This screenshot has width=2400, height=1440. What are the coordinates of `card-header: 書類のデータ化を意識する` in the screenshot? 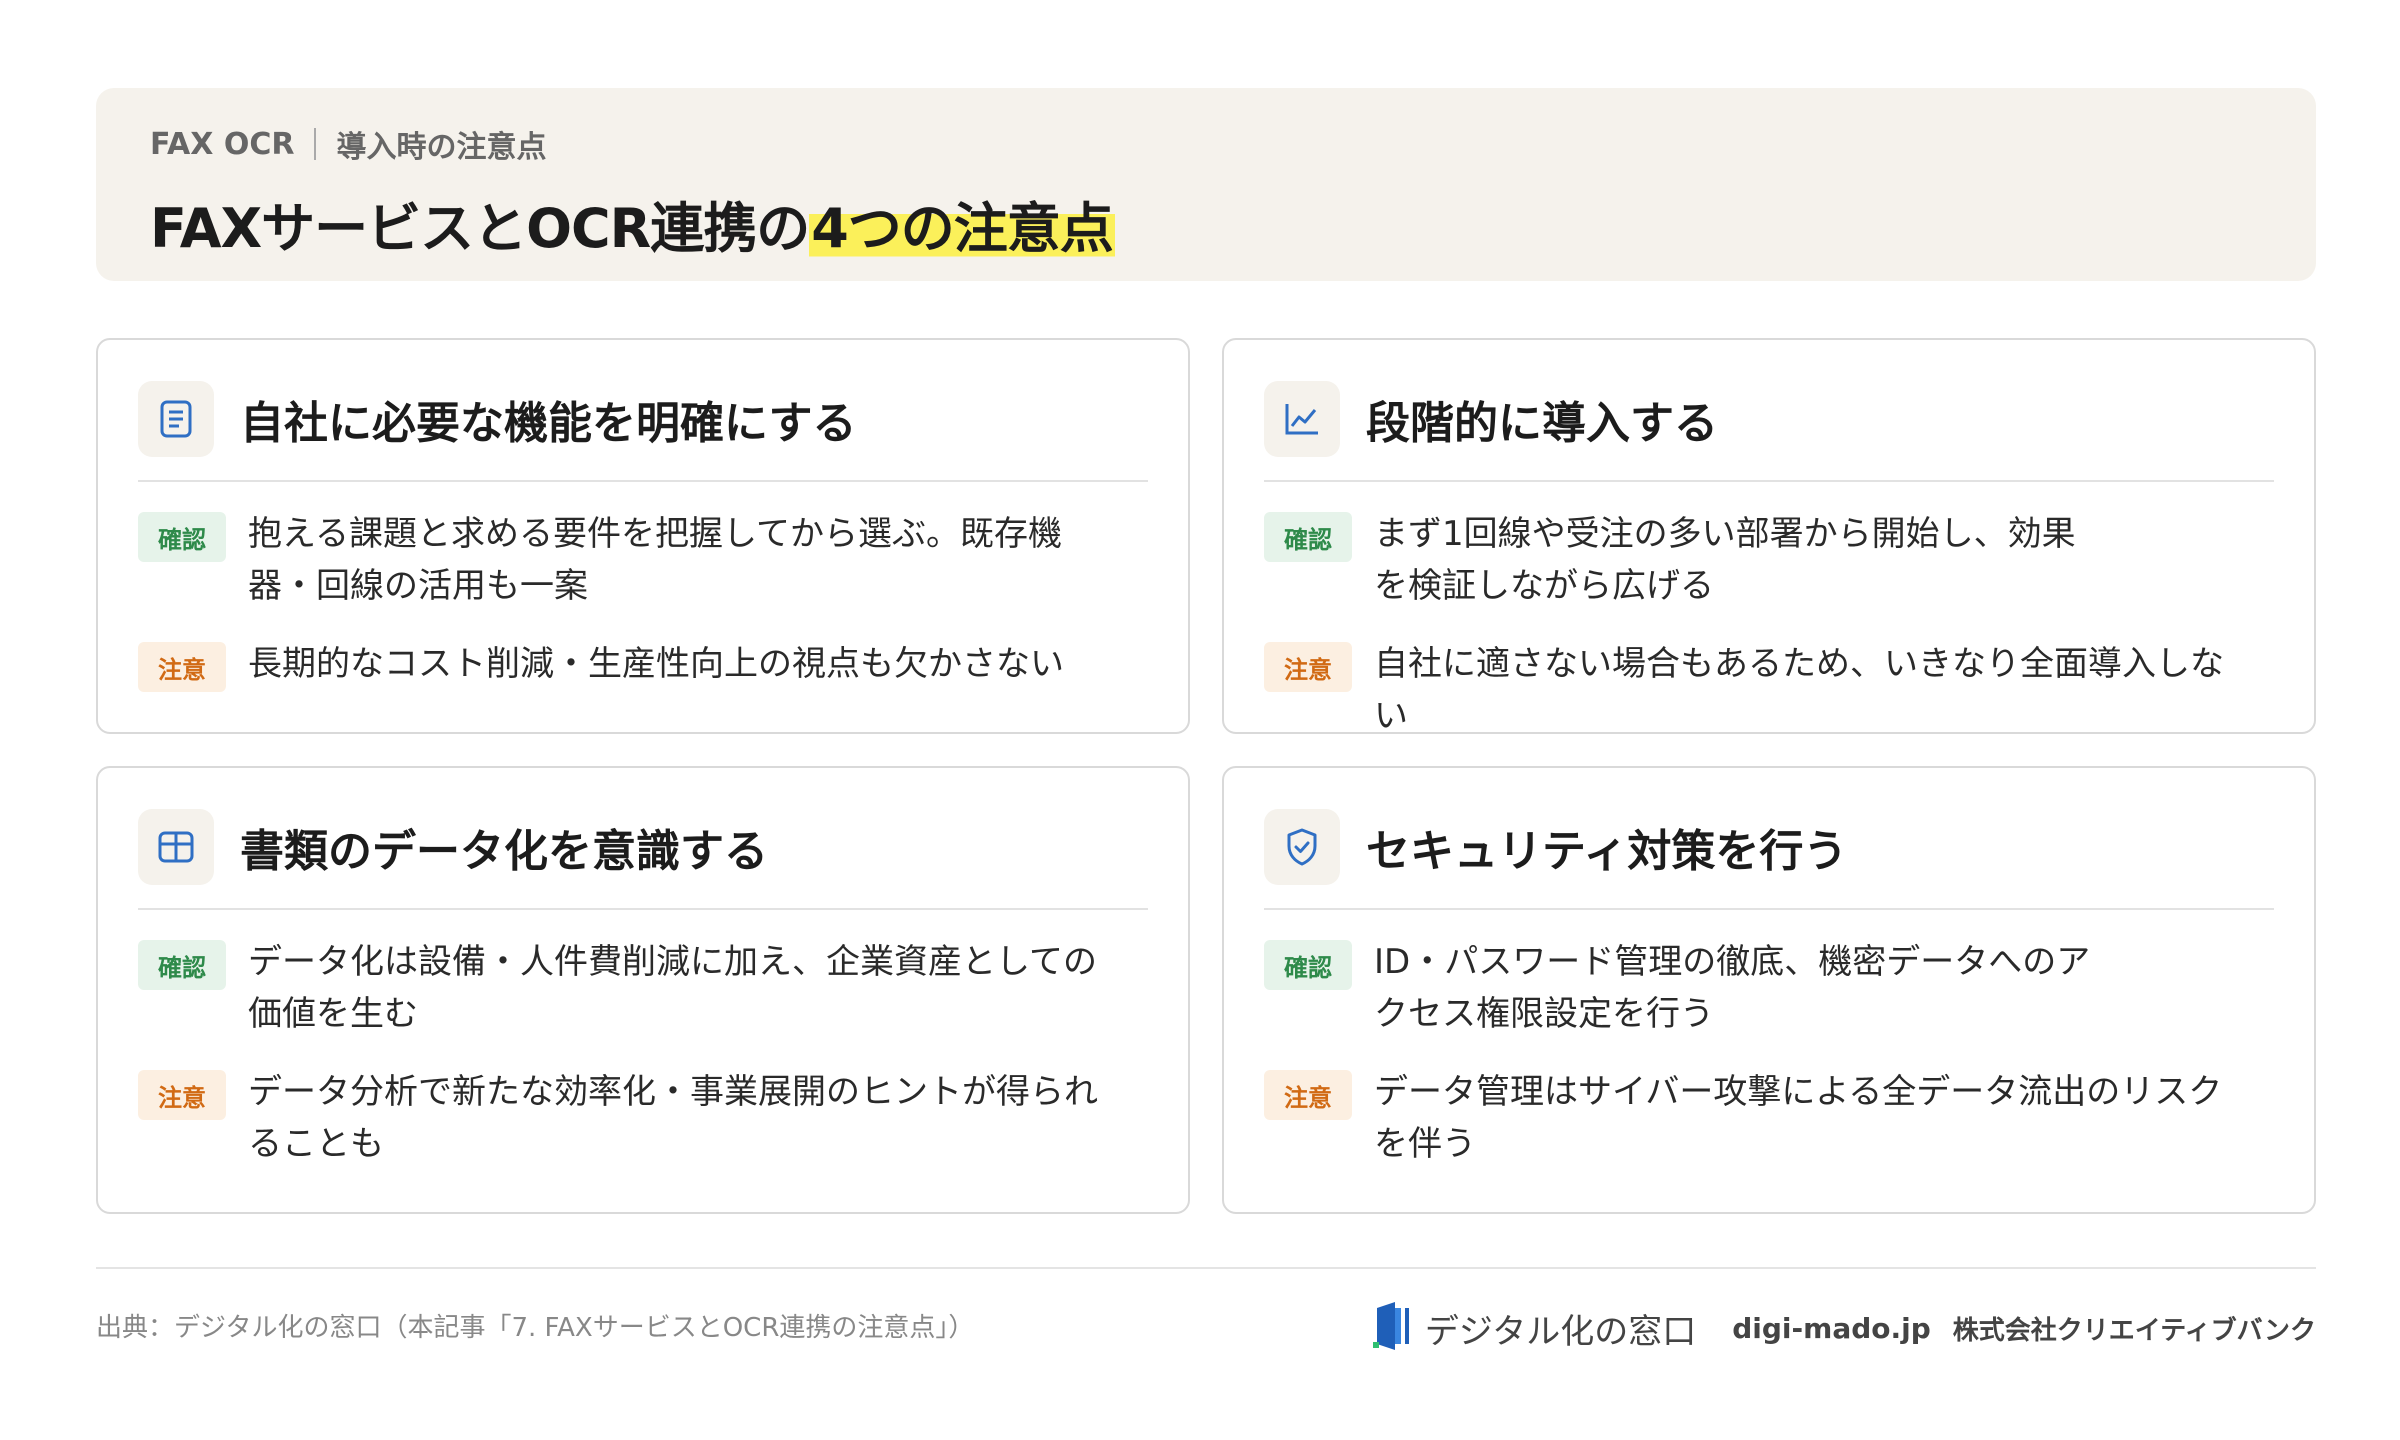 It's located at (643, 847).